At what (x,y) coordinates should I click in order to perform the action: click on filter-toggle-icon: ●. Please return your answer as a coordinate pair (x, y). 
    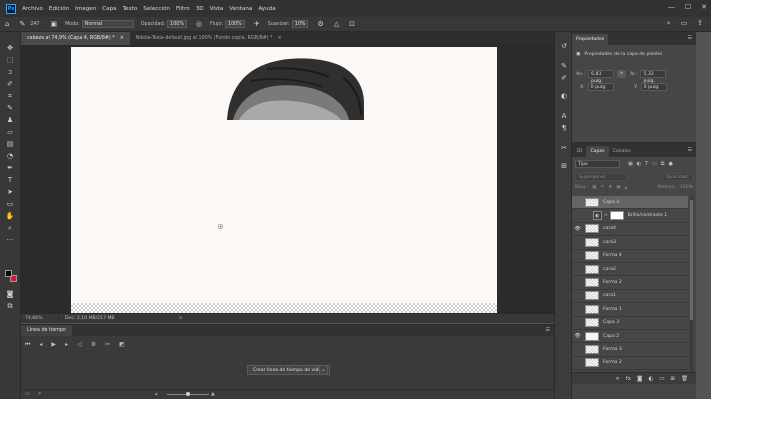
    Looking at the image, I should click on (670, 164).